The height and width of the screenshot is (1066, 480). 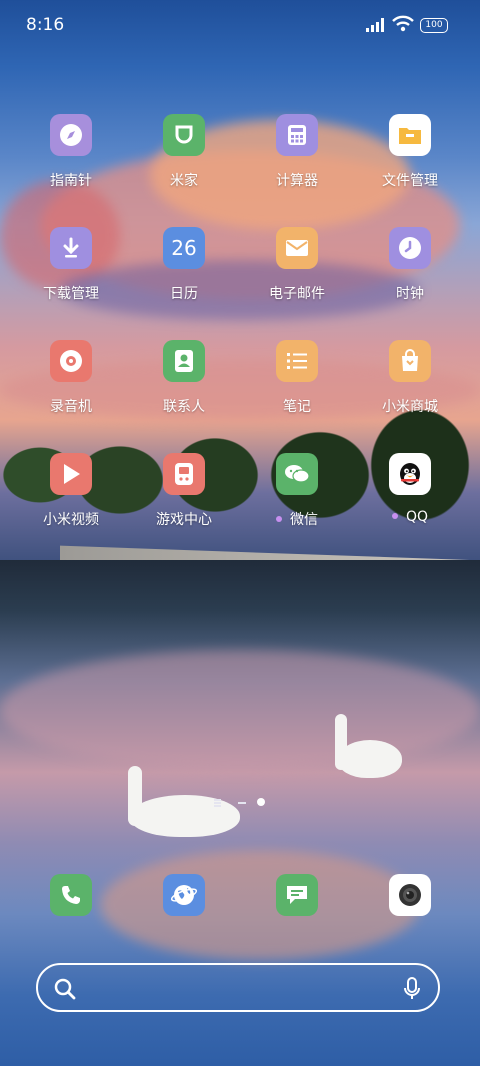 What do you see at coordinates (417, 517) in the screenshot?
I see `app-label: QQ` at bounding box center [417, 517].